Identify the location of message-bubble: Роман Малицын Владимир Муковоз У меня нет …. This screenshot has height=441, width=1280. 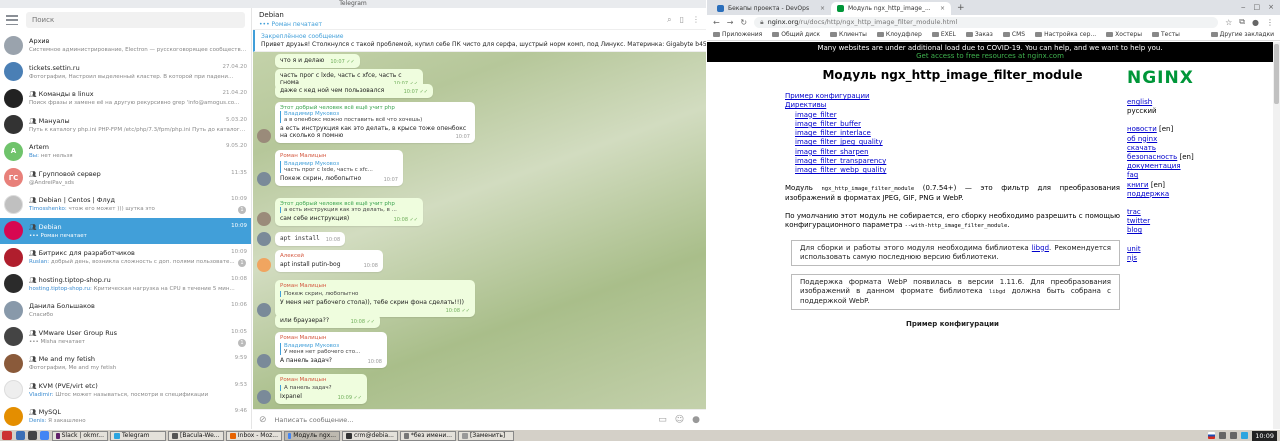
(331, 350).